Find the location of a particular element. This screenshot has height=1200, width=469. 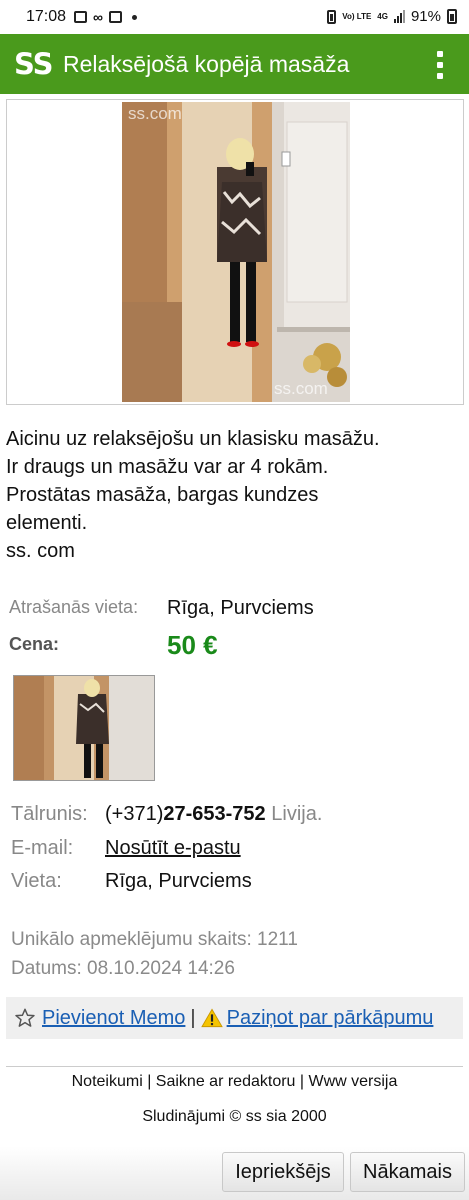

description-line: Ir draugs un masāžu var ar 4 rokām. is located at coordinates (167, 467).